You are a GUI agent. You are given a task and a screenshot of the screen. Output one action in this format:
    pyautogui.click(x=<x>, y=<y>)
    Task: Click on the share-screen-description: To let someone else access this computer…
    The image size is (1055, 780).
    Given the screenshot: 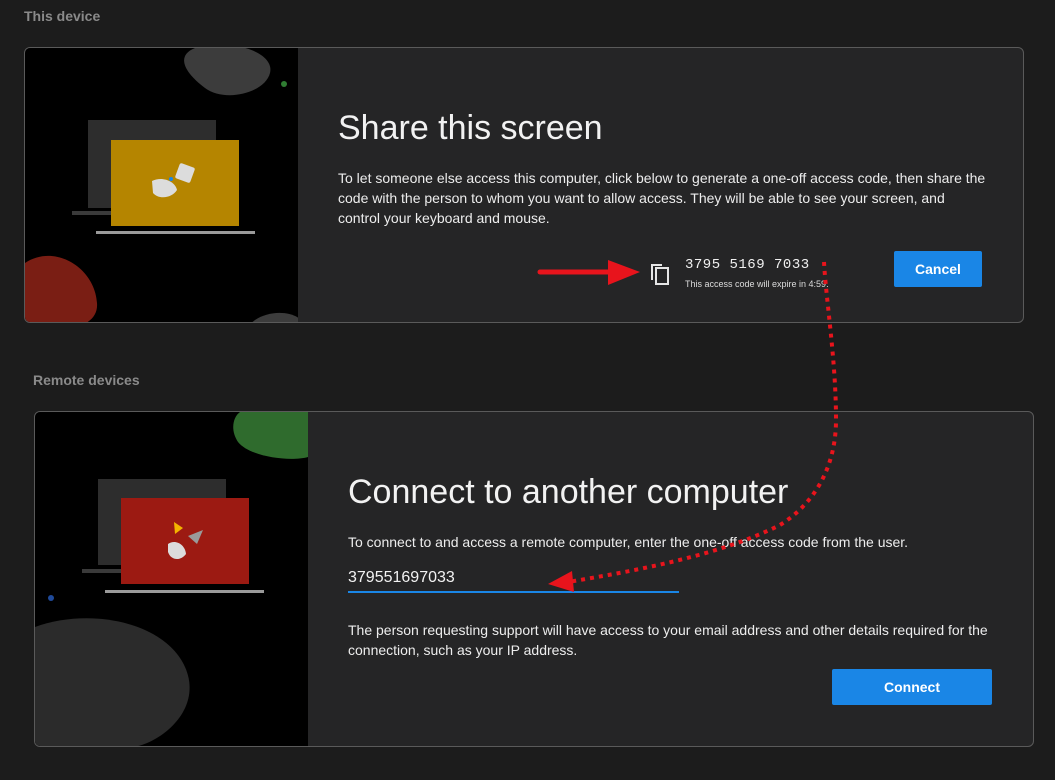 What is the action you would take?
    pyautogui.click(x=662, y=198)
    